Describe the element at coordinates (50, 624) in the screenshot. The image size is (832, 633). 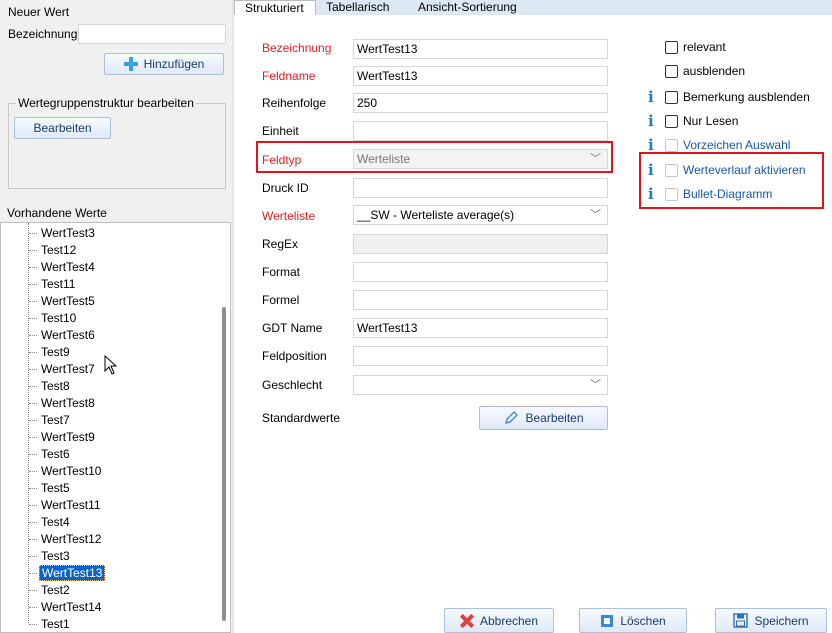
I see `tree-item: Test1` at that location.